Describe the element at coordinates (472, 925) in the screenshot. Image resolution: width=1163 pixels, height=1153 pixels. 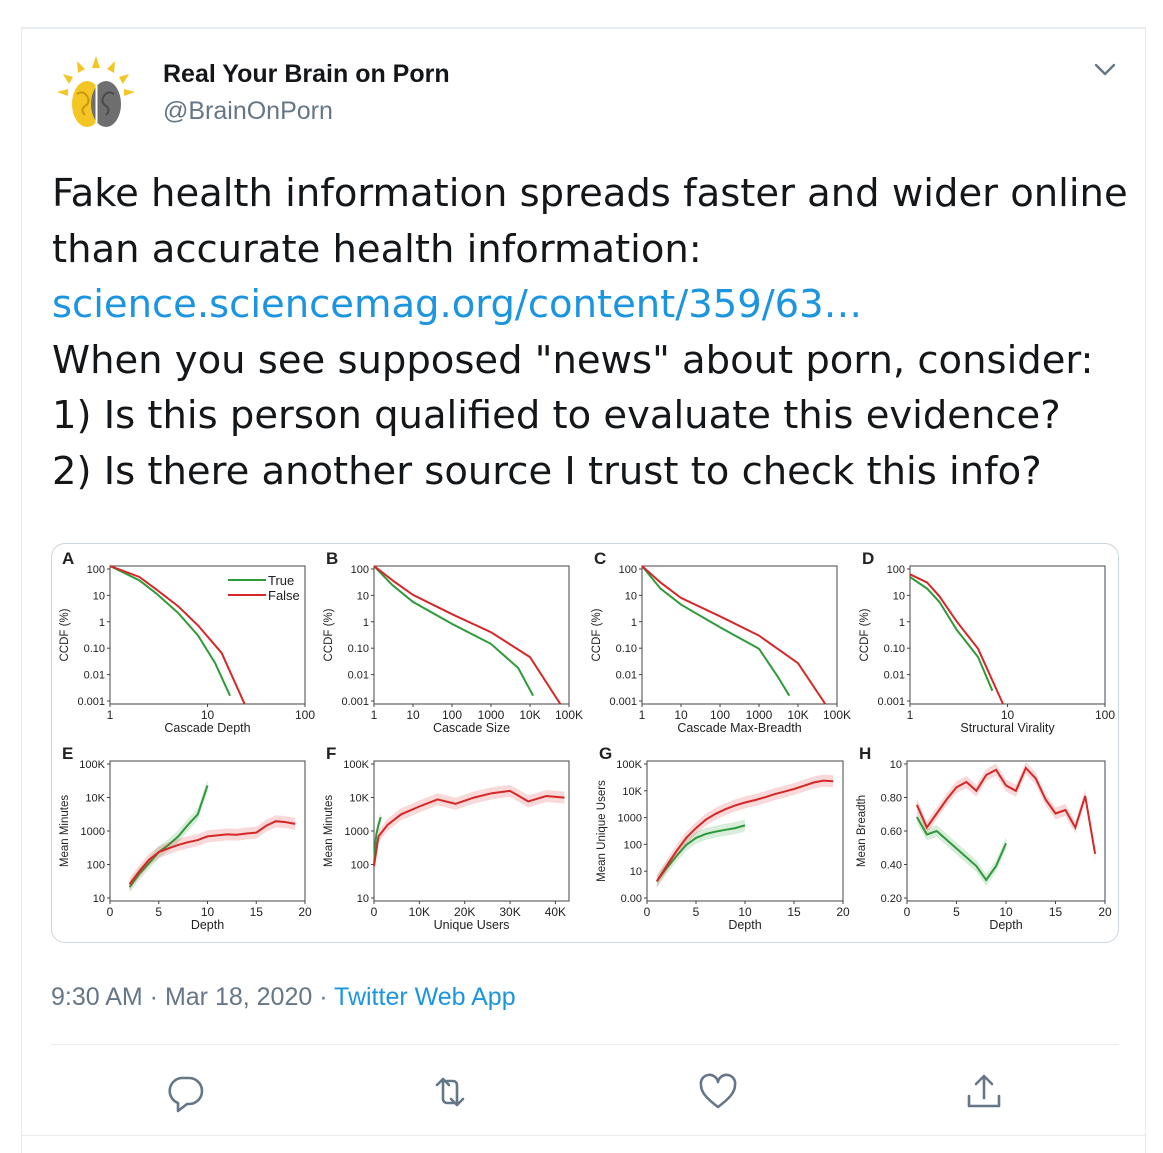
I see `x-axis-label: Unique Users` at that location.